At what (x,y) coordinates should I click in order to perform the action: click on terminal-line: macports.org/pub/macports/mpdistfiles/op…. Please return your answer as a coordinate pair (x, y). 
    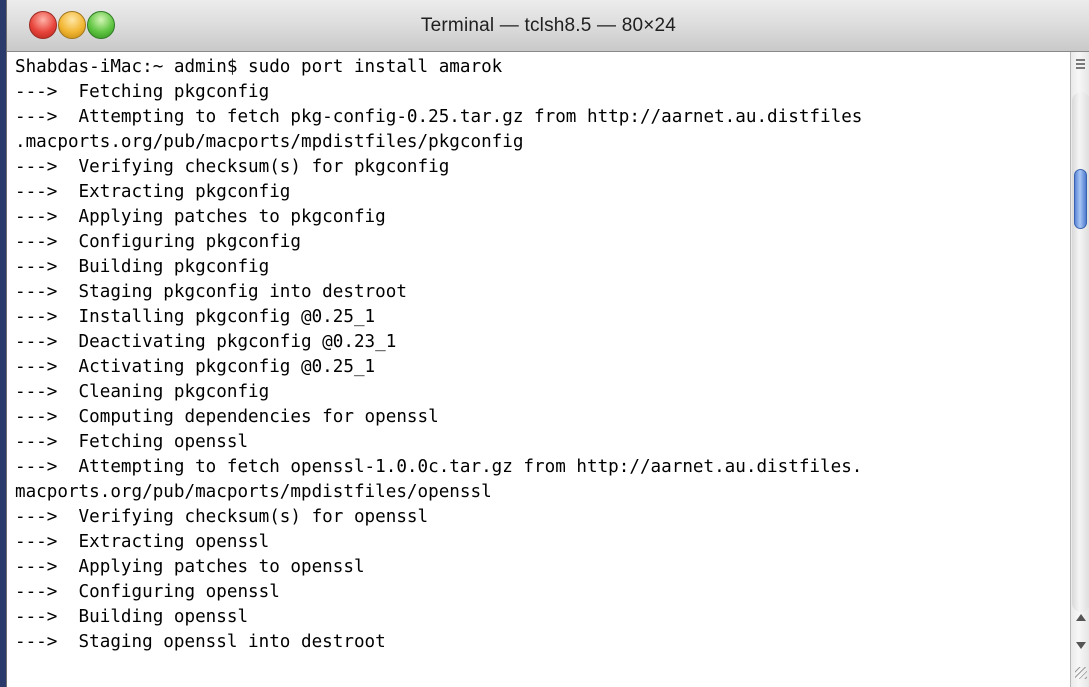
    Looking at the image, I should click on (253, 492).